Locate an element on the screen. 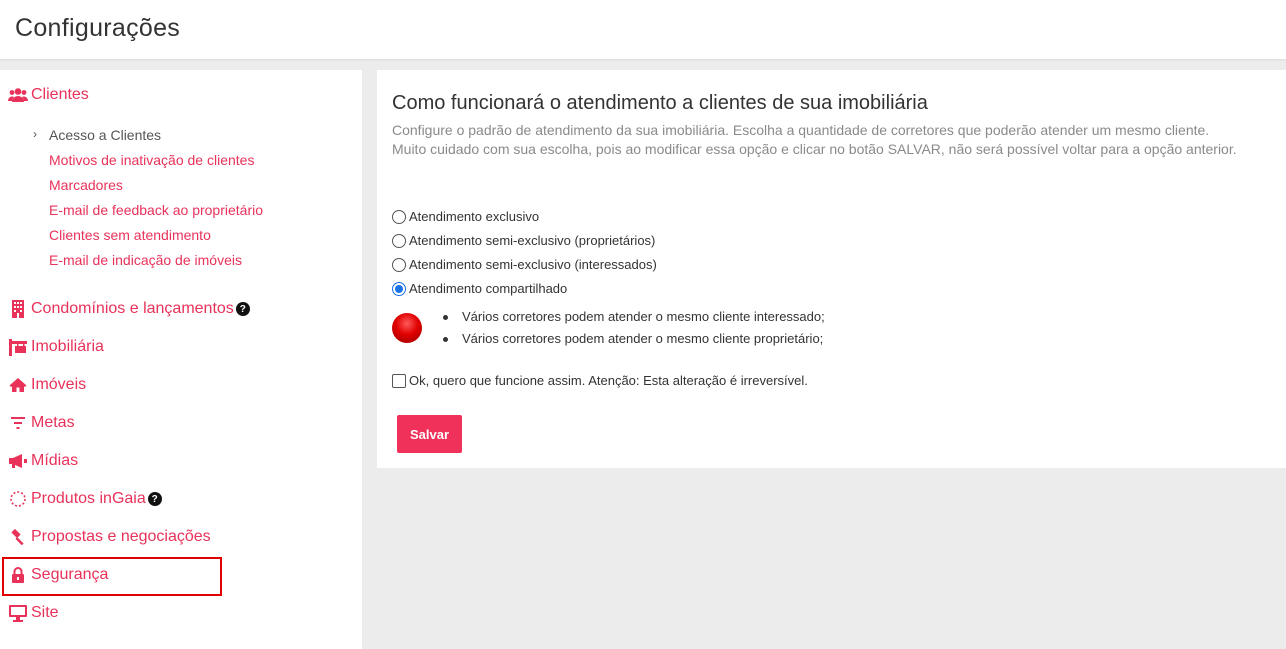  sidebar-item-condominios: Condomínios e lançamentos ? is located at coordinates (129, 309).